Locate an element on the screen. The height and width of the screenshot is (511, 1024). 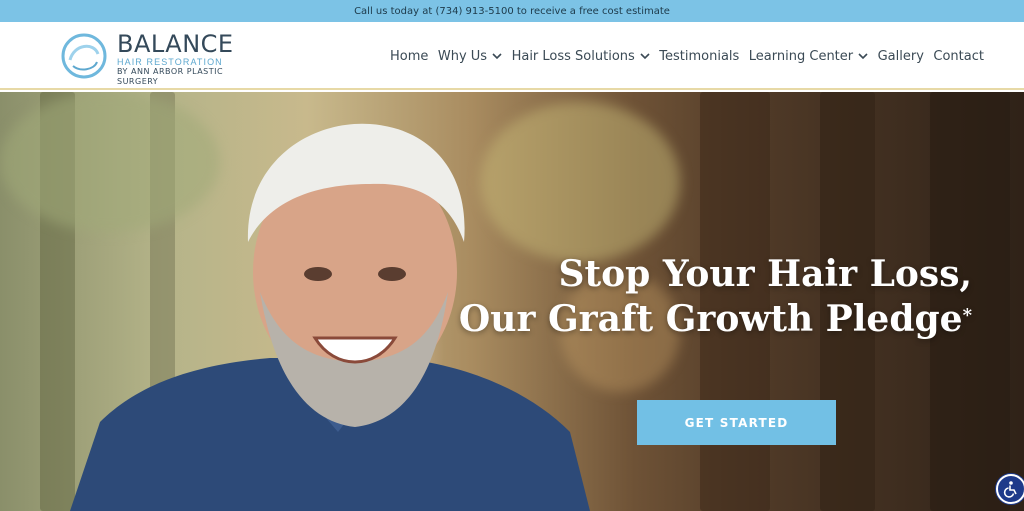
asterisk-marker: * is located at coordinates (967, 315).